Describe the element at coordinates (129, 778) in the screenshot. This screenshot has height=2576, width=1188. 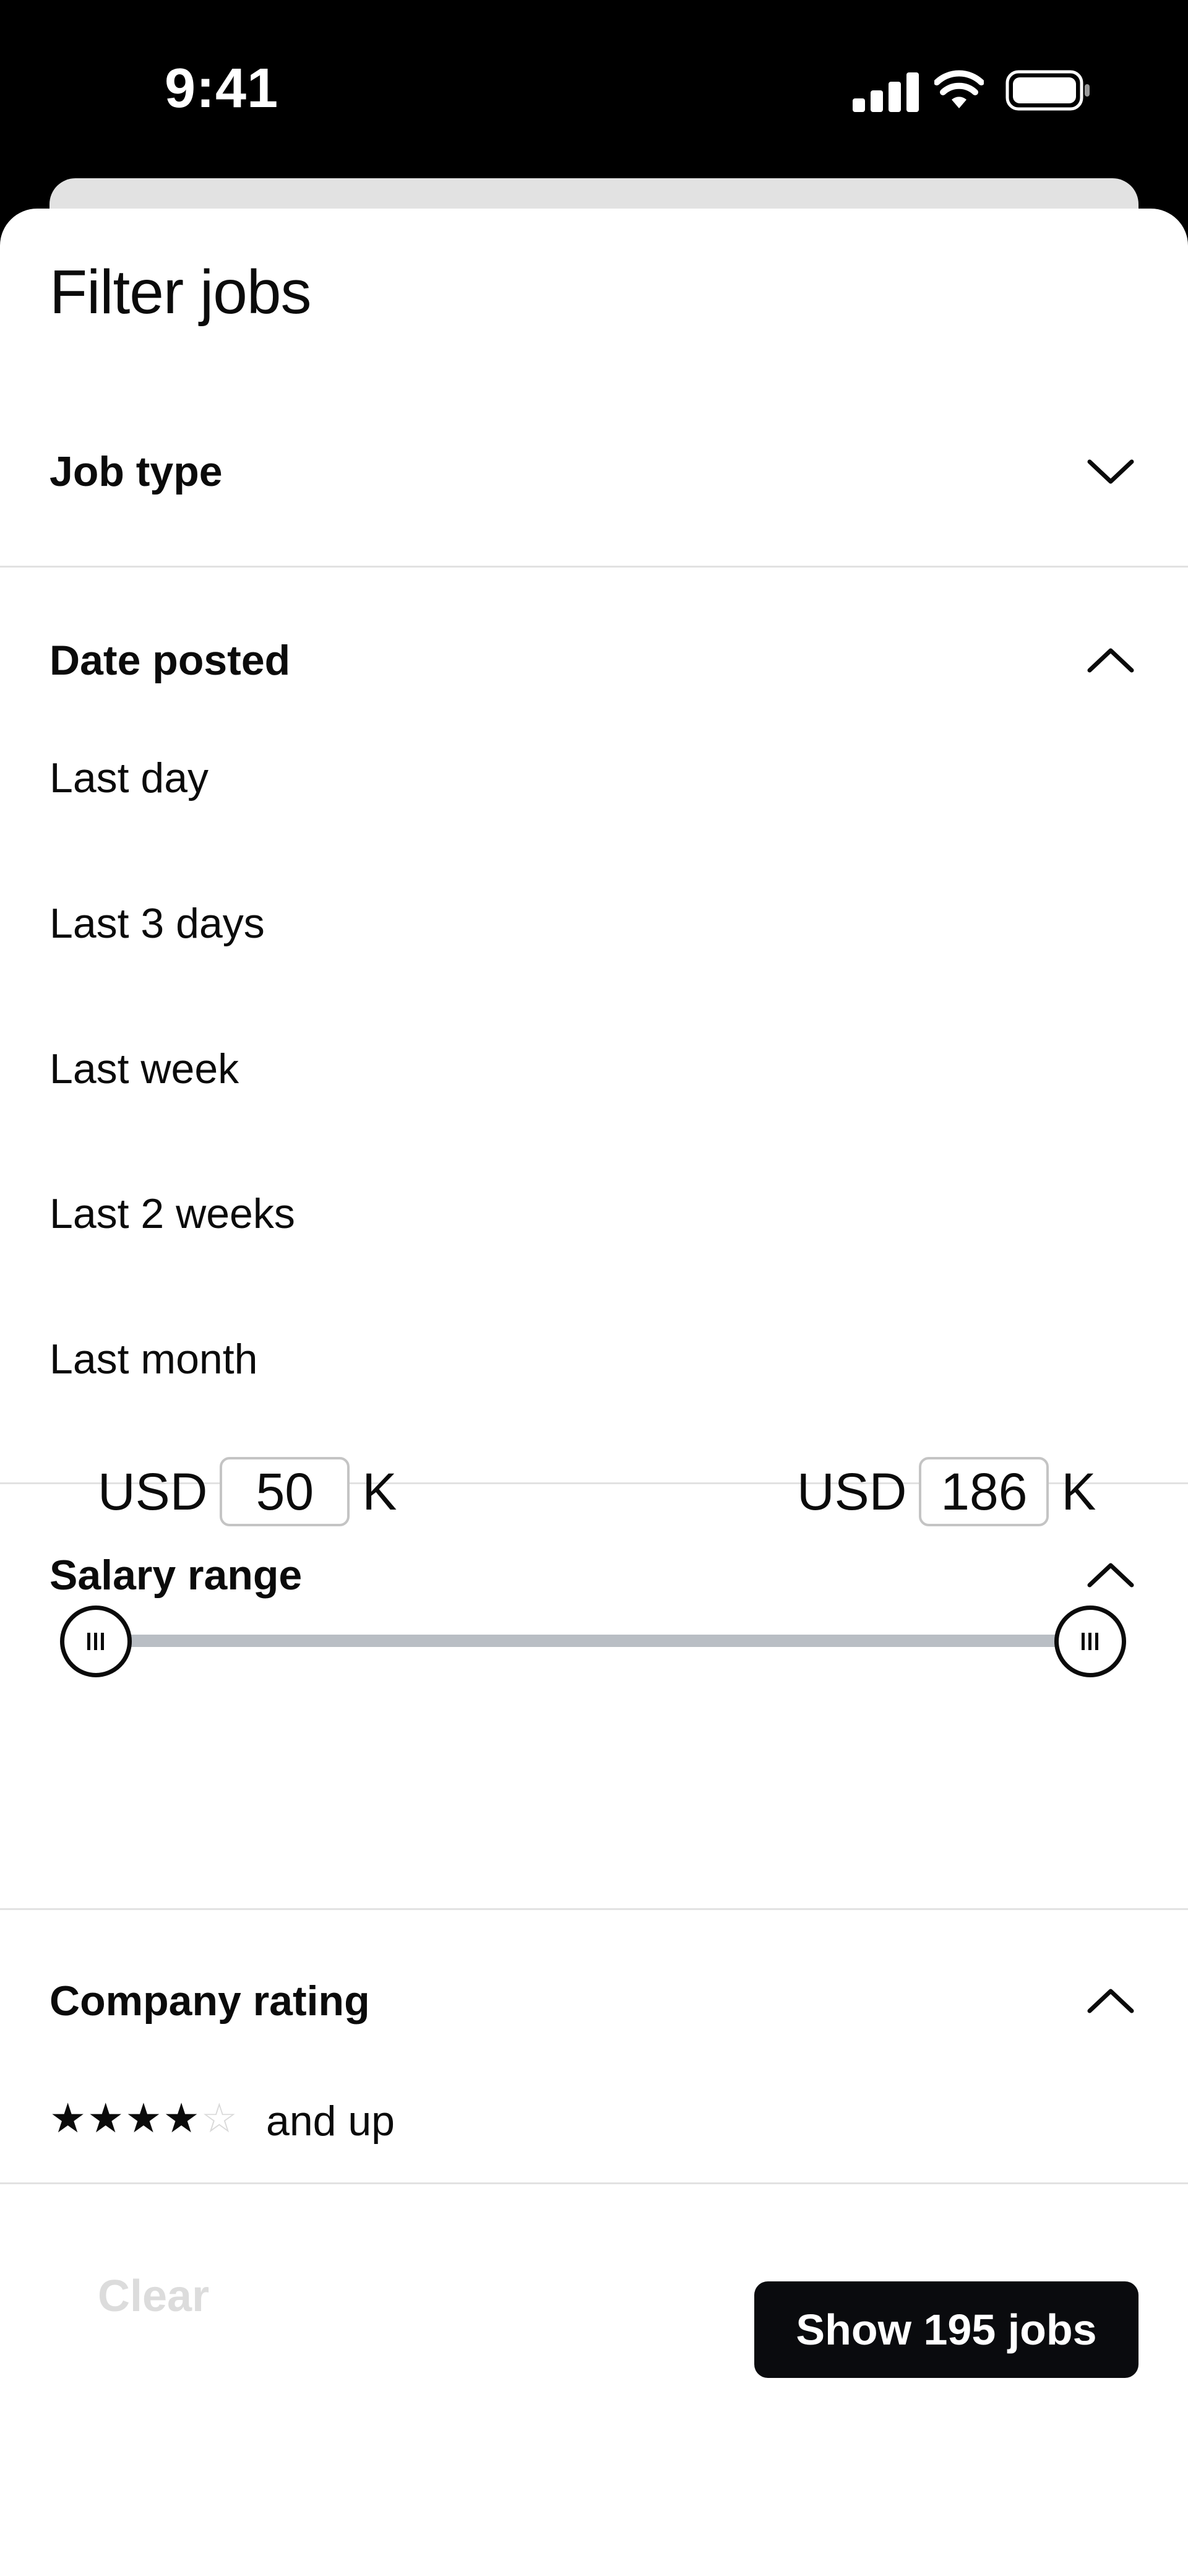
I see `date-option-label: Last day` at that location.